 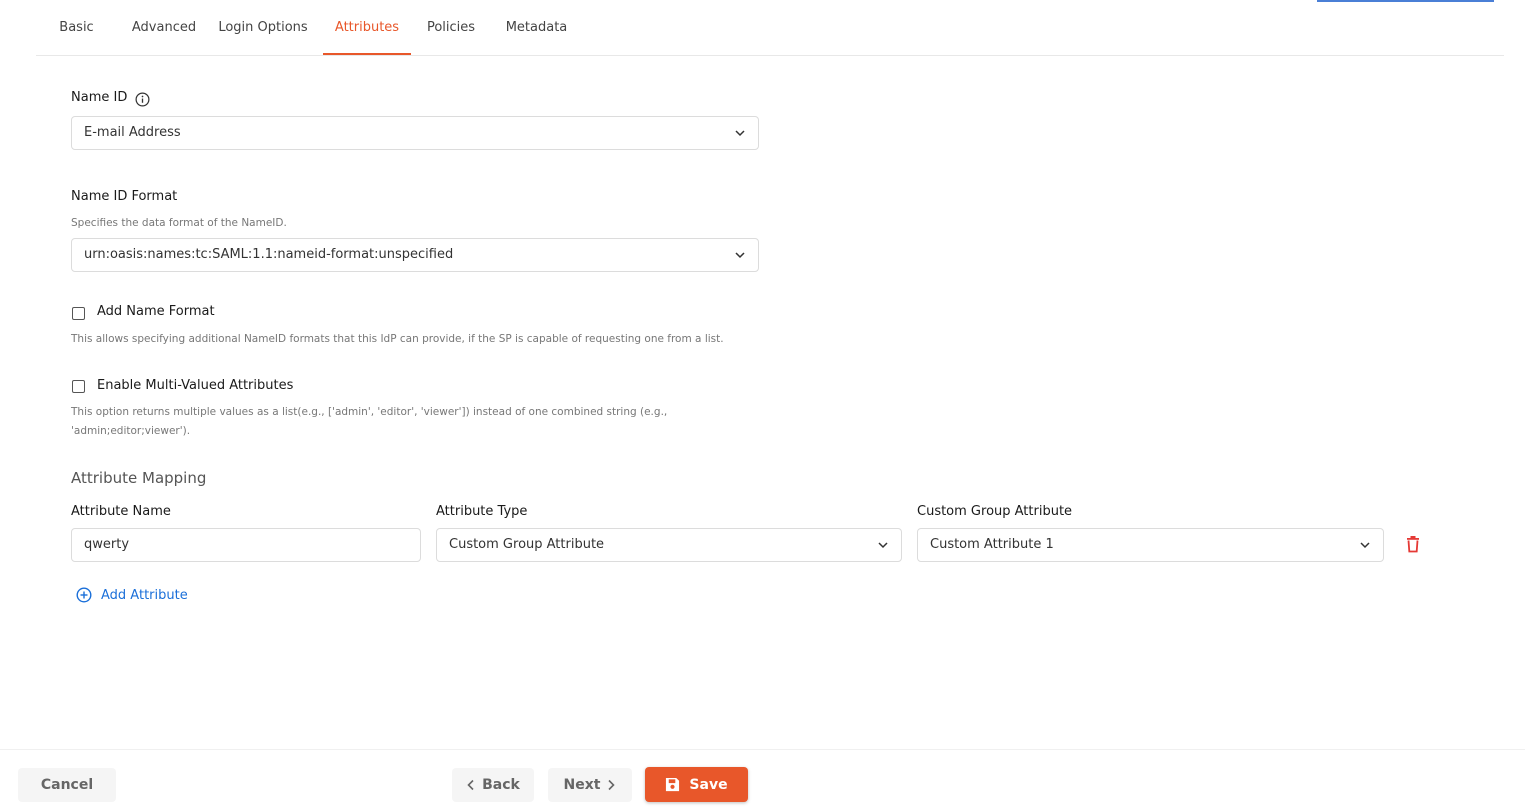 I want to click on back-button: Back, so click(x=493, y=785).